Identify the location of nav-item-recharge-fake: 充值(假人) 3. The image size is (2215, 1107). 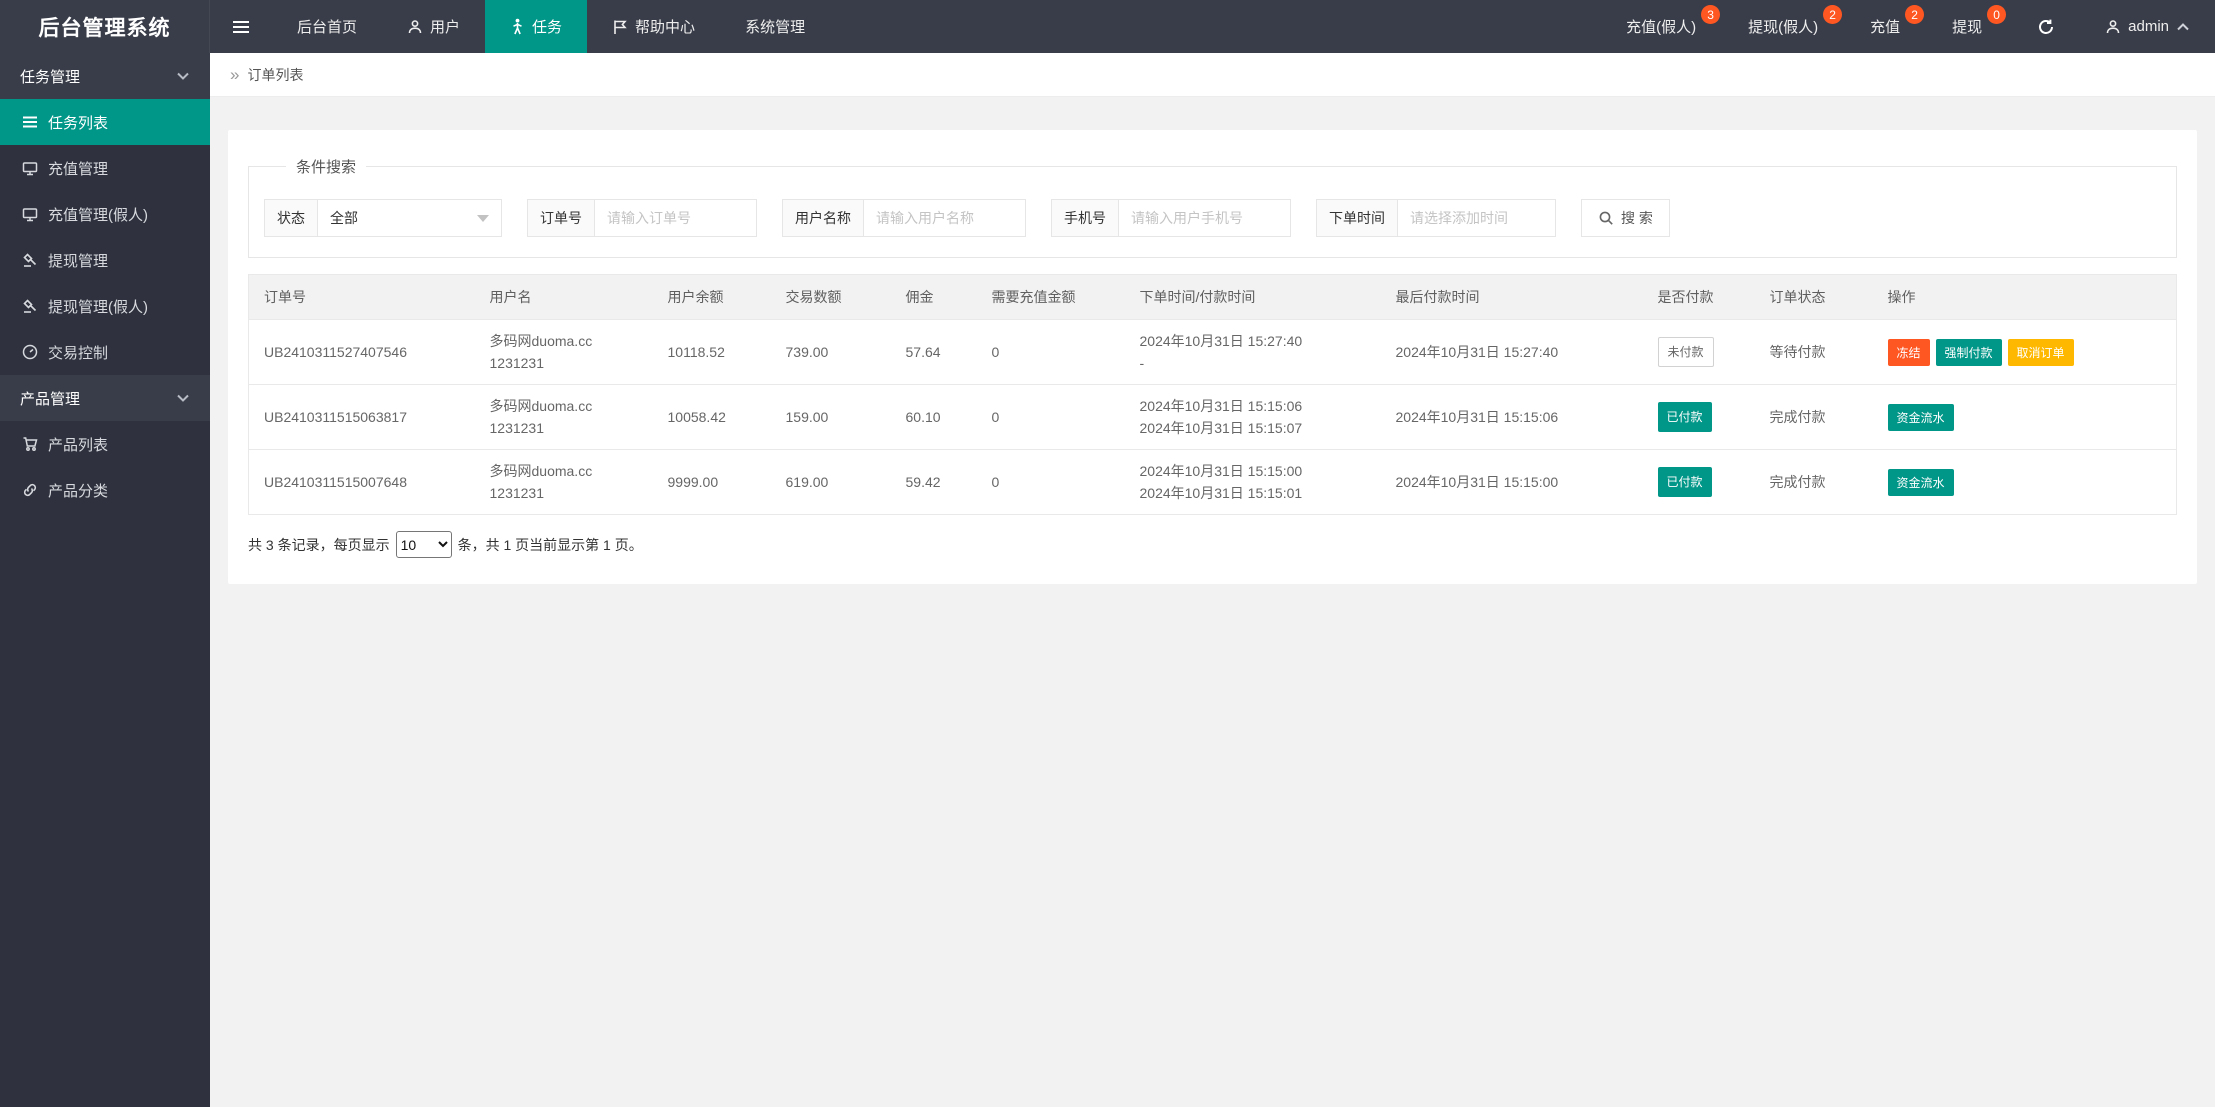
(1665, 26).